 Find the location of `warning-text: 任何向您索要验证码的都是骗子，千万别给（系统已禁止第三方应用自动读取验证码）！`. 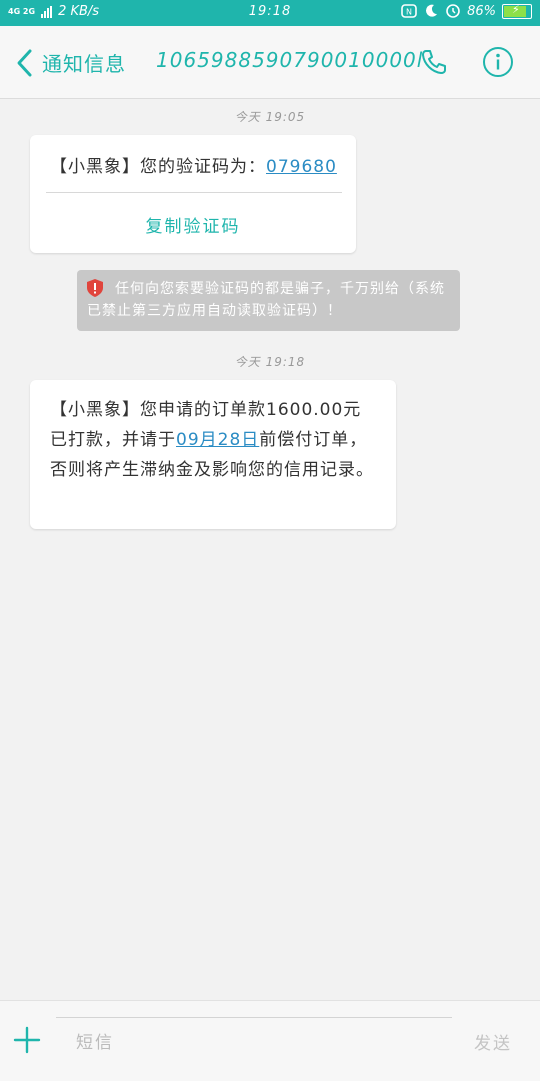

warning-text: 任何向您索要验证码的都是骗子，千万别给（系统已禁止第三方应用自动读取验证码）！ is located at coordinates (266, 300).